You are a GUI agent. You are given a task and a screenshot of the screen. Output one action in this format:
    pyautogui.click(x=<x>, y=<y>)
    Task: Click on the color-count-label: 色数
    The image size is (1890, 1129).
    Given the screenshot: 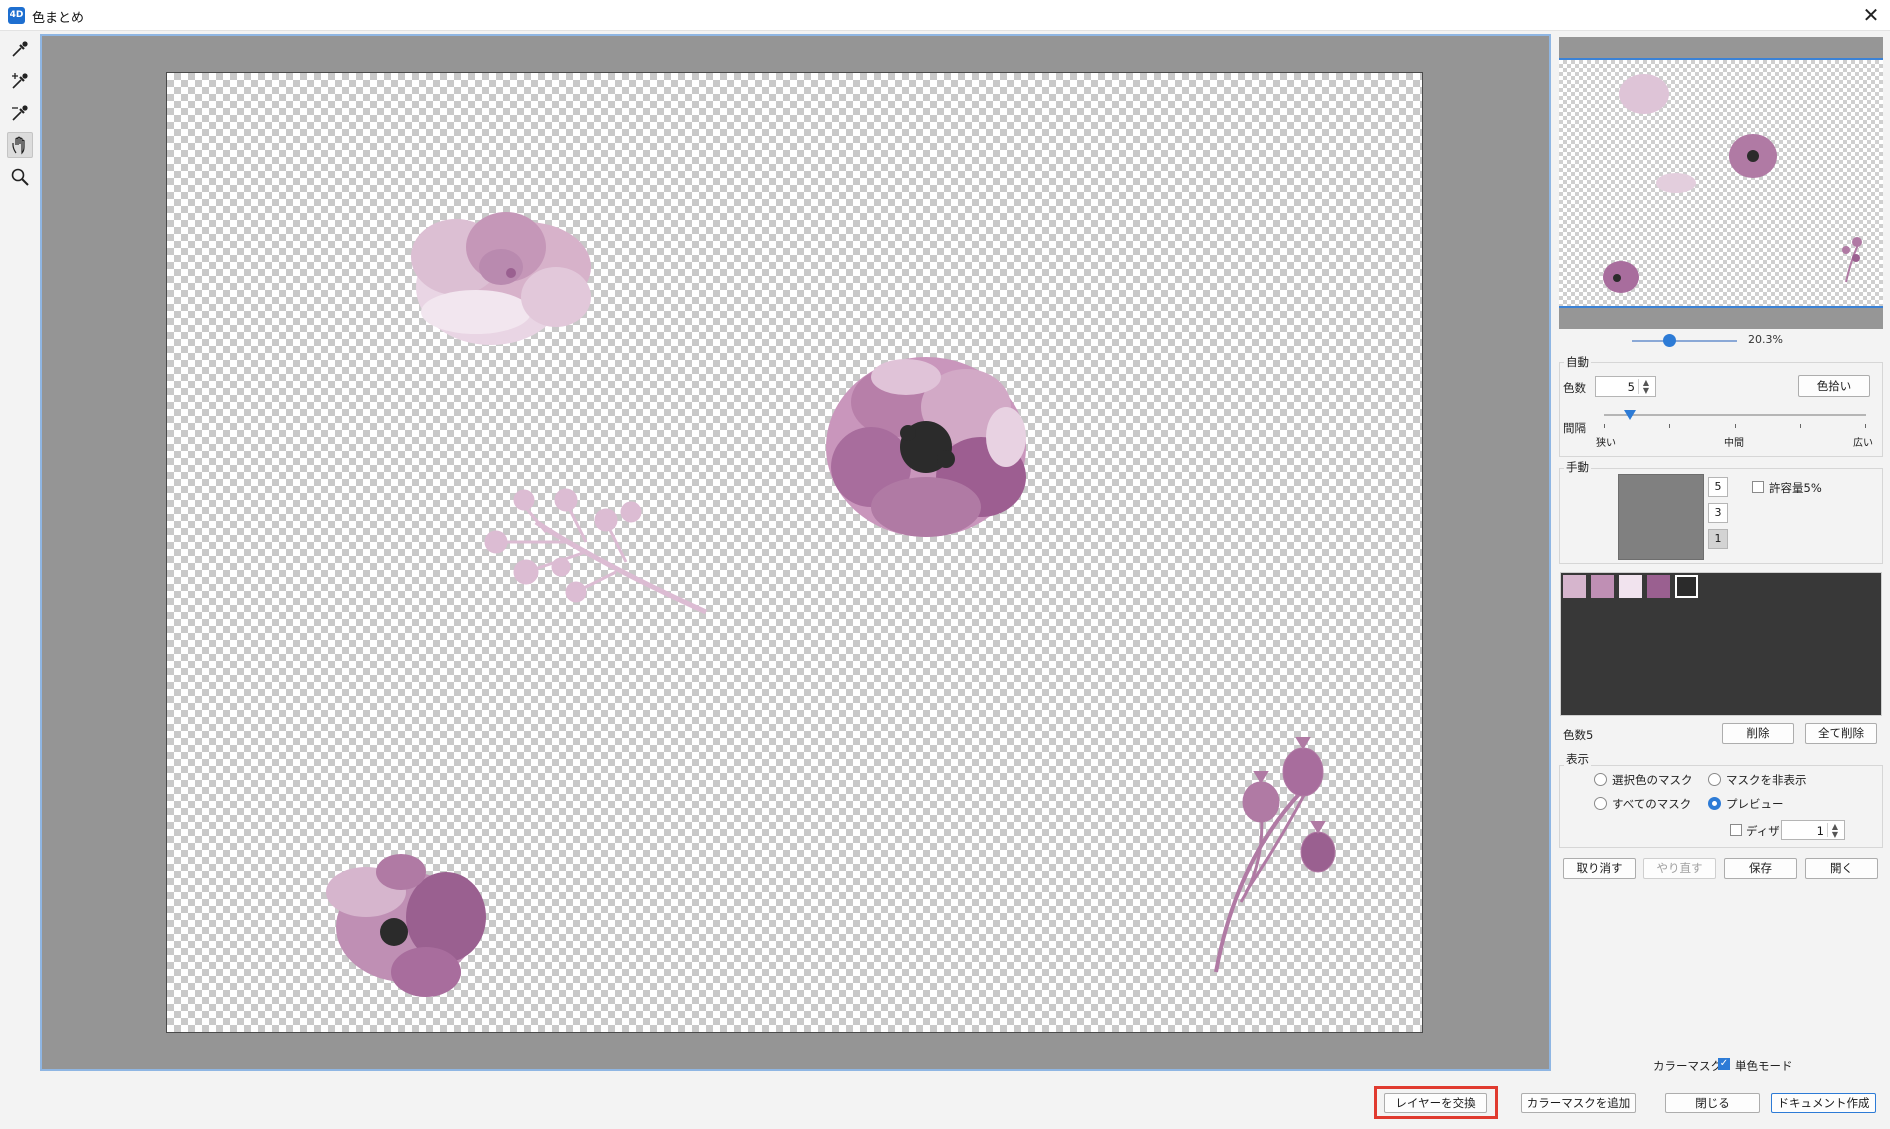 What is the action you would take?
    pyautogui.click(x=1574, y=388)
    